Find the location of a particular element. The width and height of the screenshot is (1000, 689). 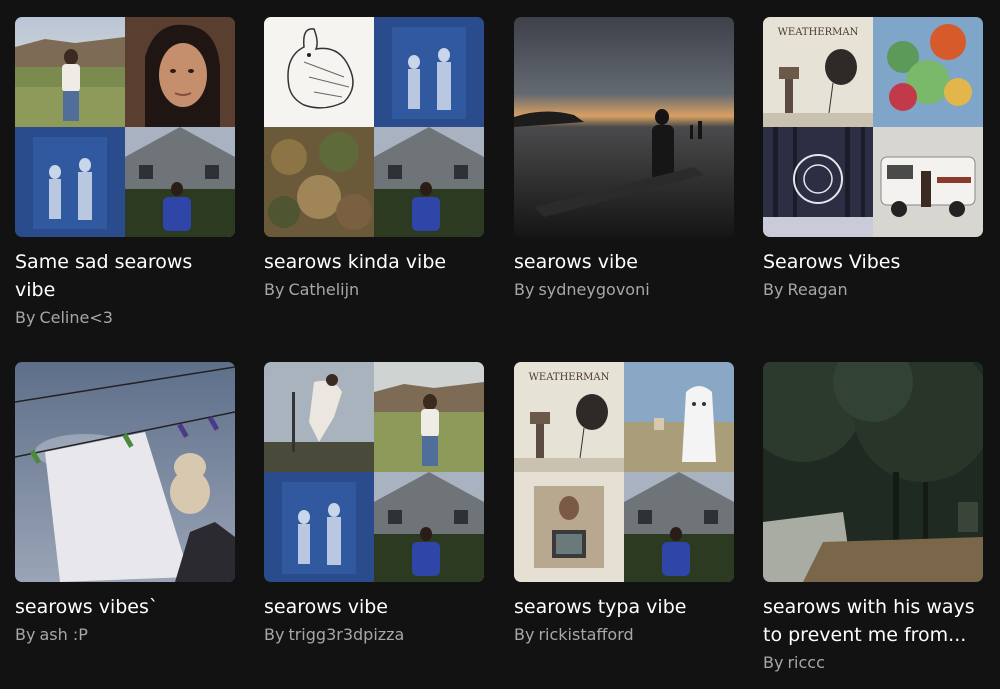

author-name: sydneygovoni is located at coordinates (593, 289).